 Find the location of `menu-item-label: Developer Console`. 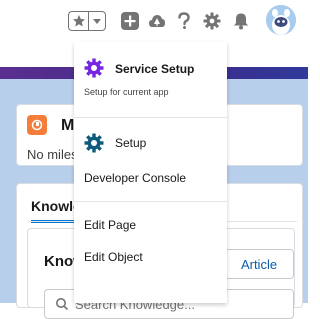

menu-item-label: Developer Console is located at coordinates (135, 178).